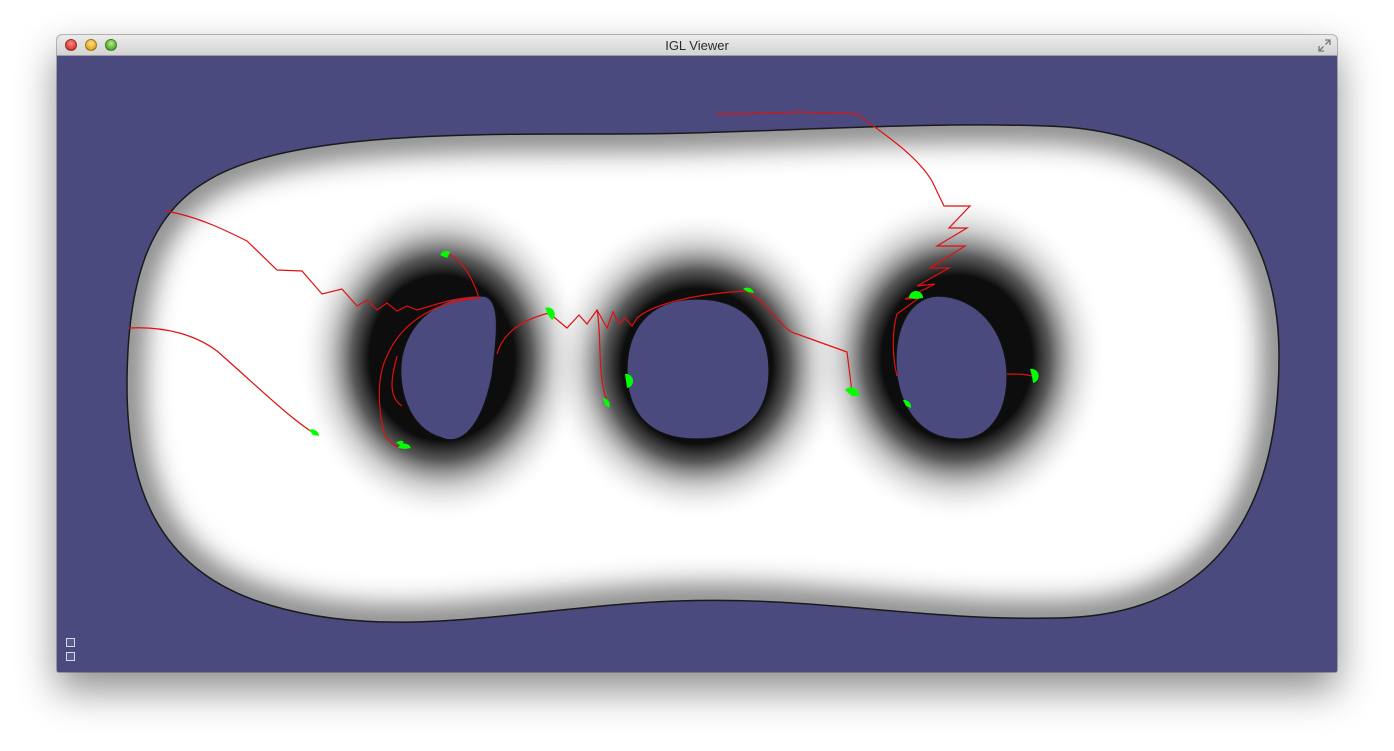 The image size is (1394, 751). What do you see at coordinates (70, 656) in the screenshot?
I see `widget-panel-icon` at bounding box center [70, 656].